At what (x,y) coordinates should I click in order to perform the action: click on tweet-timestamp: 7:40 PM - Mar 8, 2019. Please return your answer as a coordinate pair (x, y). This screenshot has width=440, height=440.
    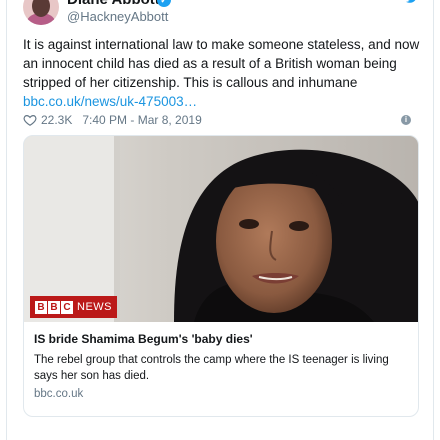
    Looking at the image, I should click on (141, 120).